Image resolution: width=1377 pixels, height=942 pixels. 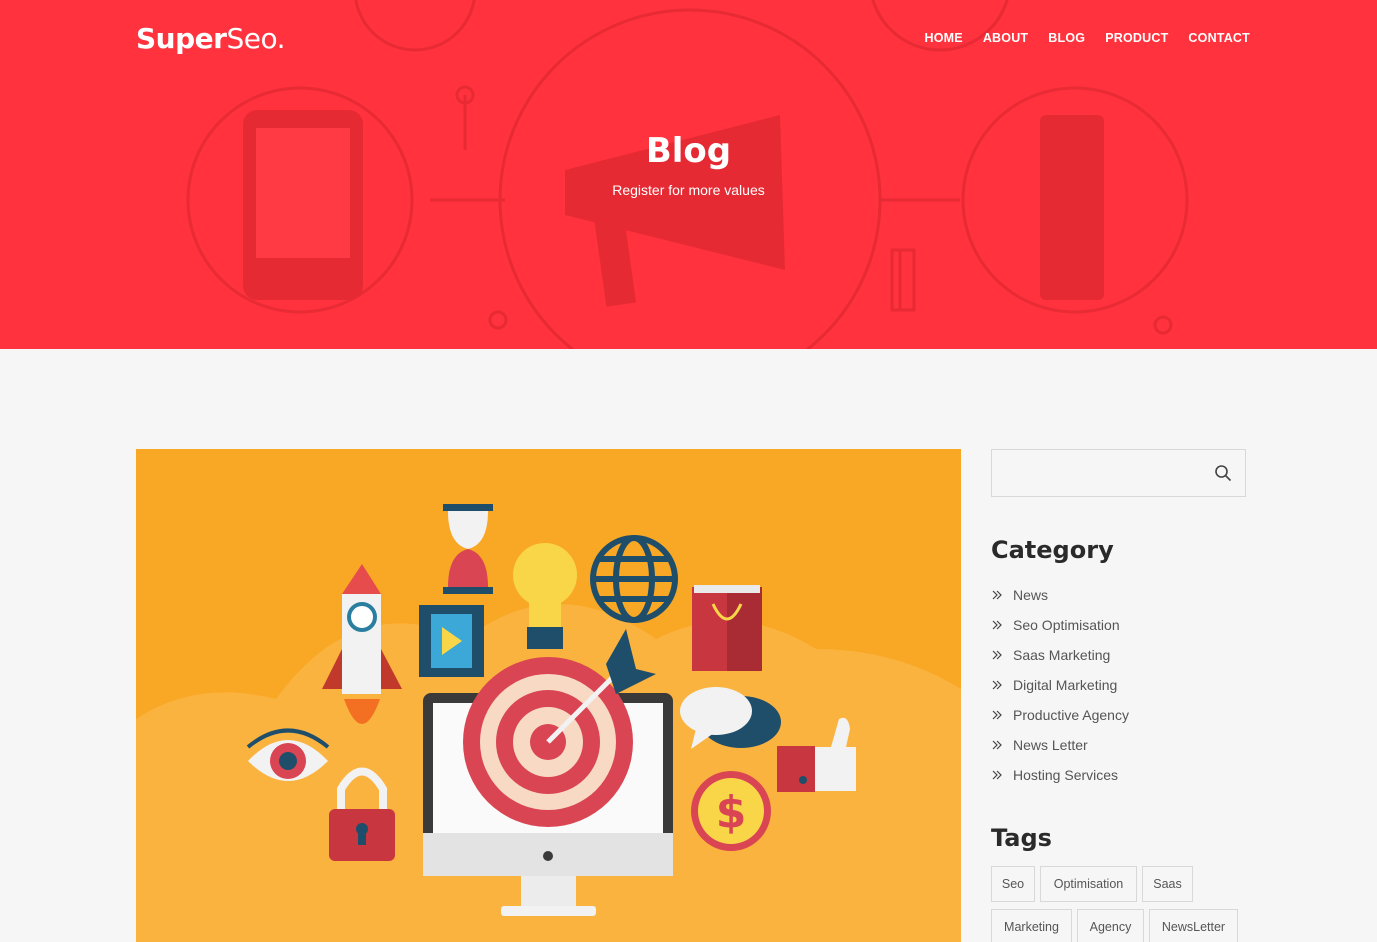 I want to click on page-subtitle: Register for more values, so click(x=688, y=190).